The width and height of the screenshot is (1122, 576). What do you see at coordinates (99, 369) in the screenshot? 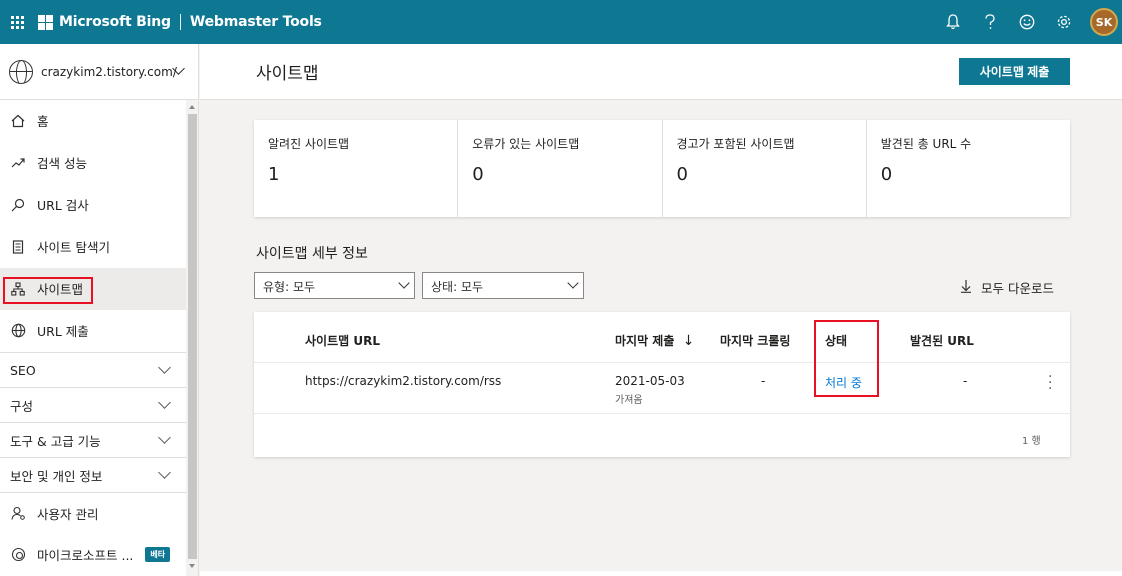
I see `sidebar-group-seo: SEO` at bounding box center [99, 369].